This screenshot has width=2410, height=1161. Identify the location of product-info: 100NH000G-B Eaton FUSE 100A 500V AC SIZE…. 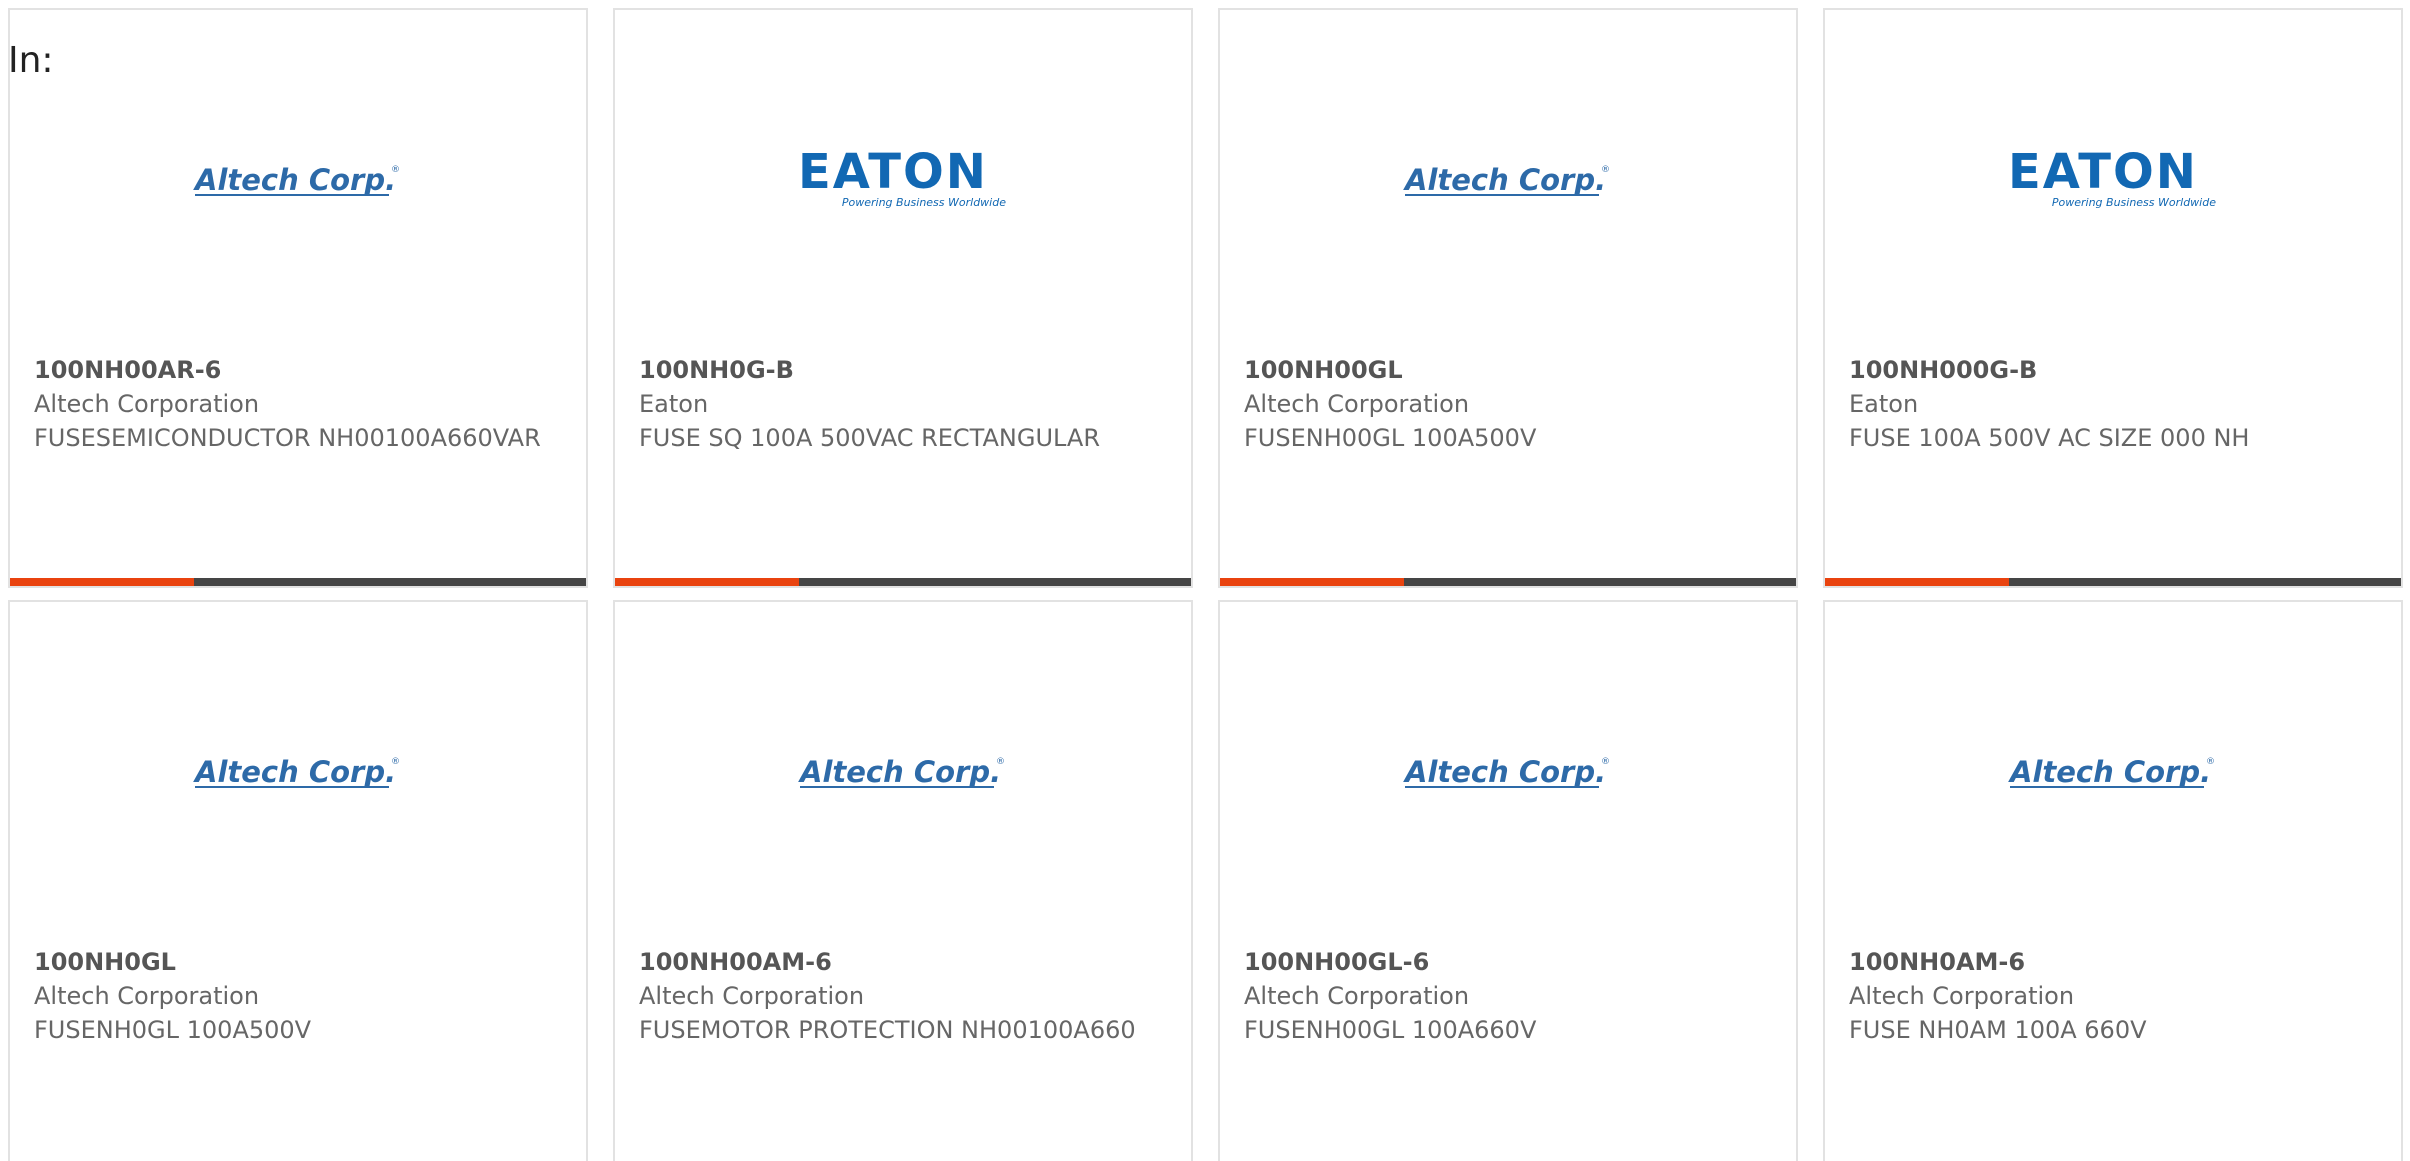
(2115, 404).